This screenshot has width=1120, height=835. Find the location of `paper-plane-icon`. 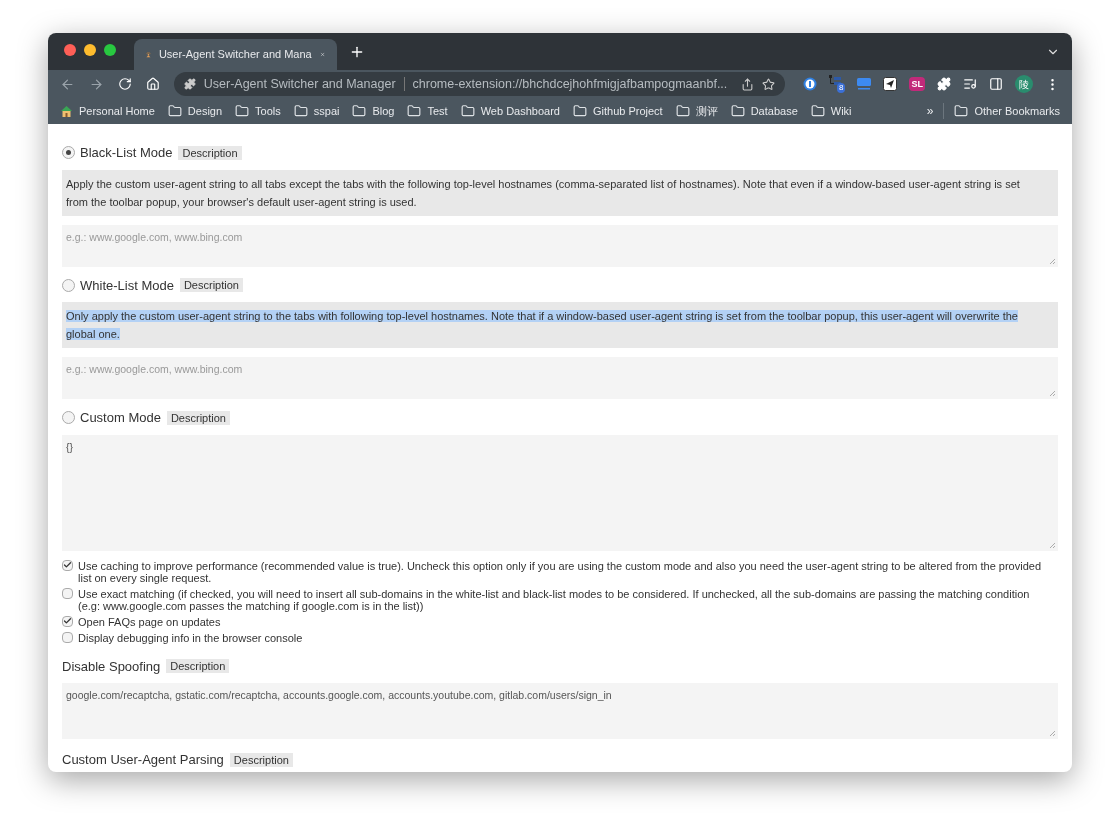

paper-plane-icon is located at coordinates (890, 84).